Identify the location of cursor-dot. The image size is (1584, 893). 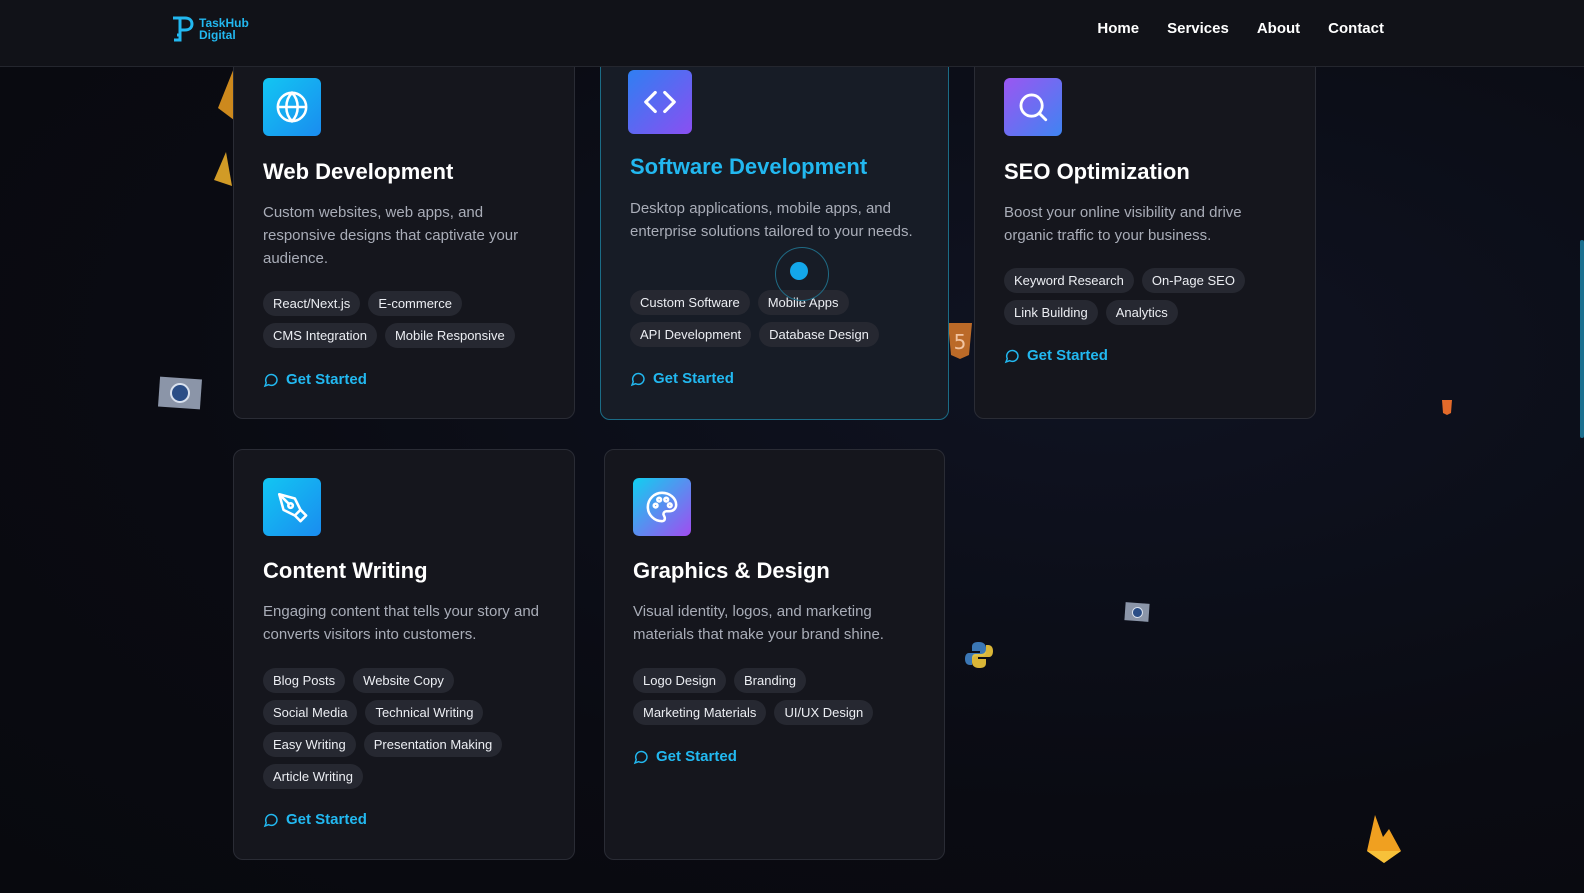
(799, 271).